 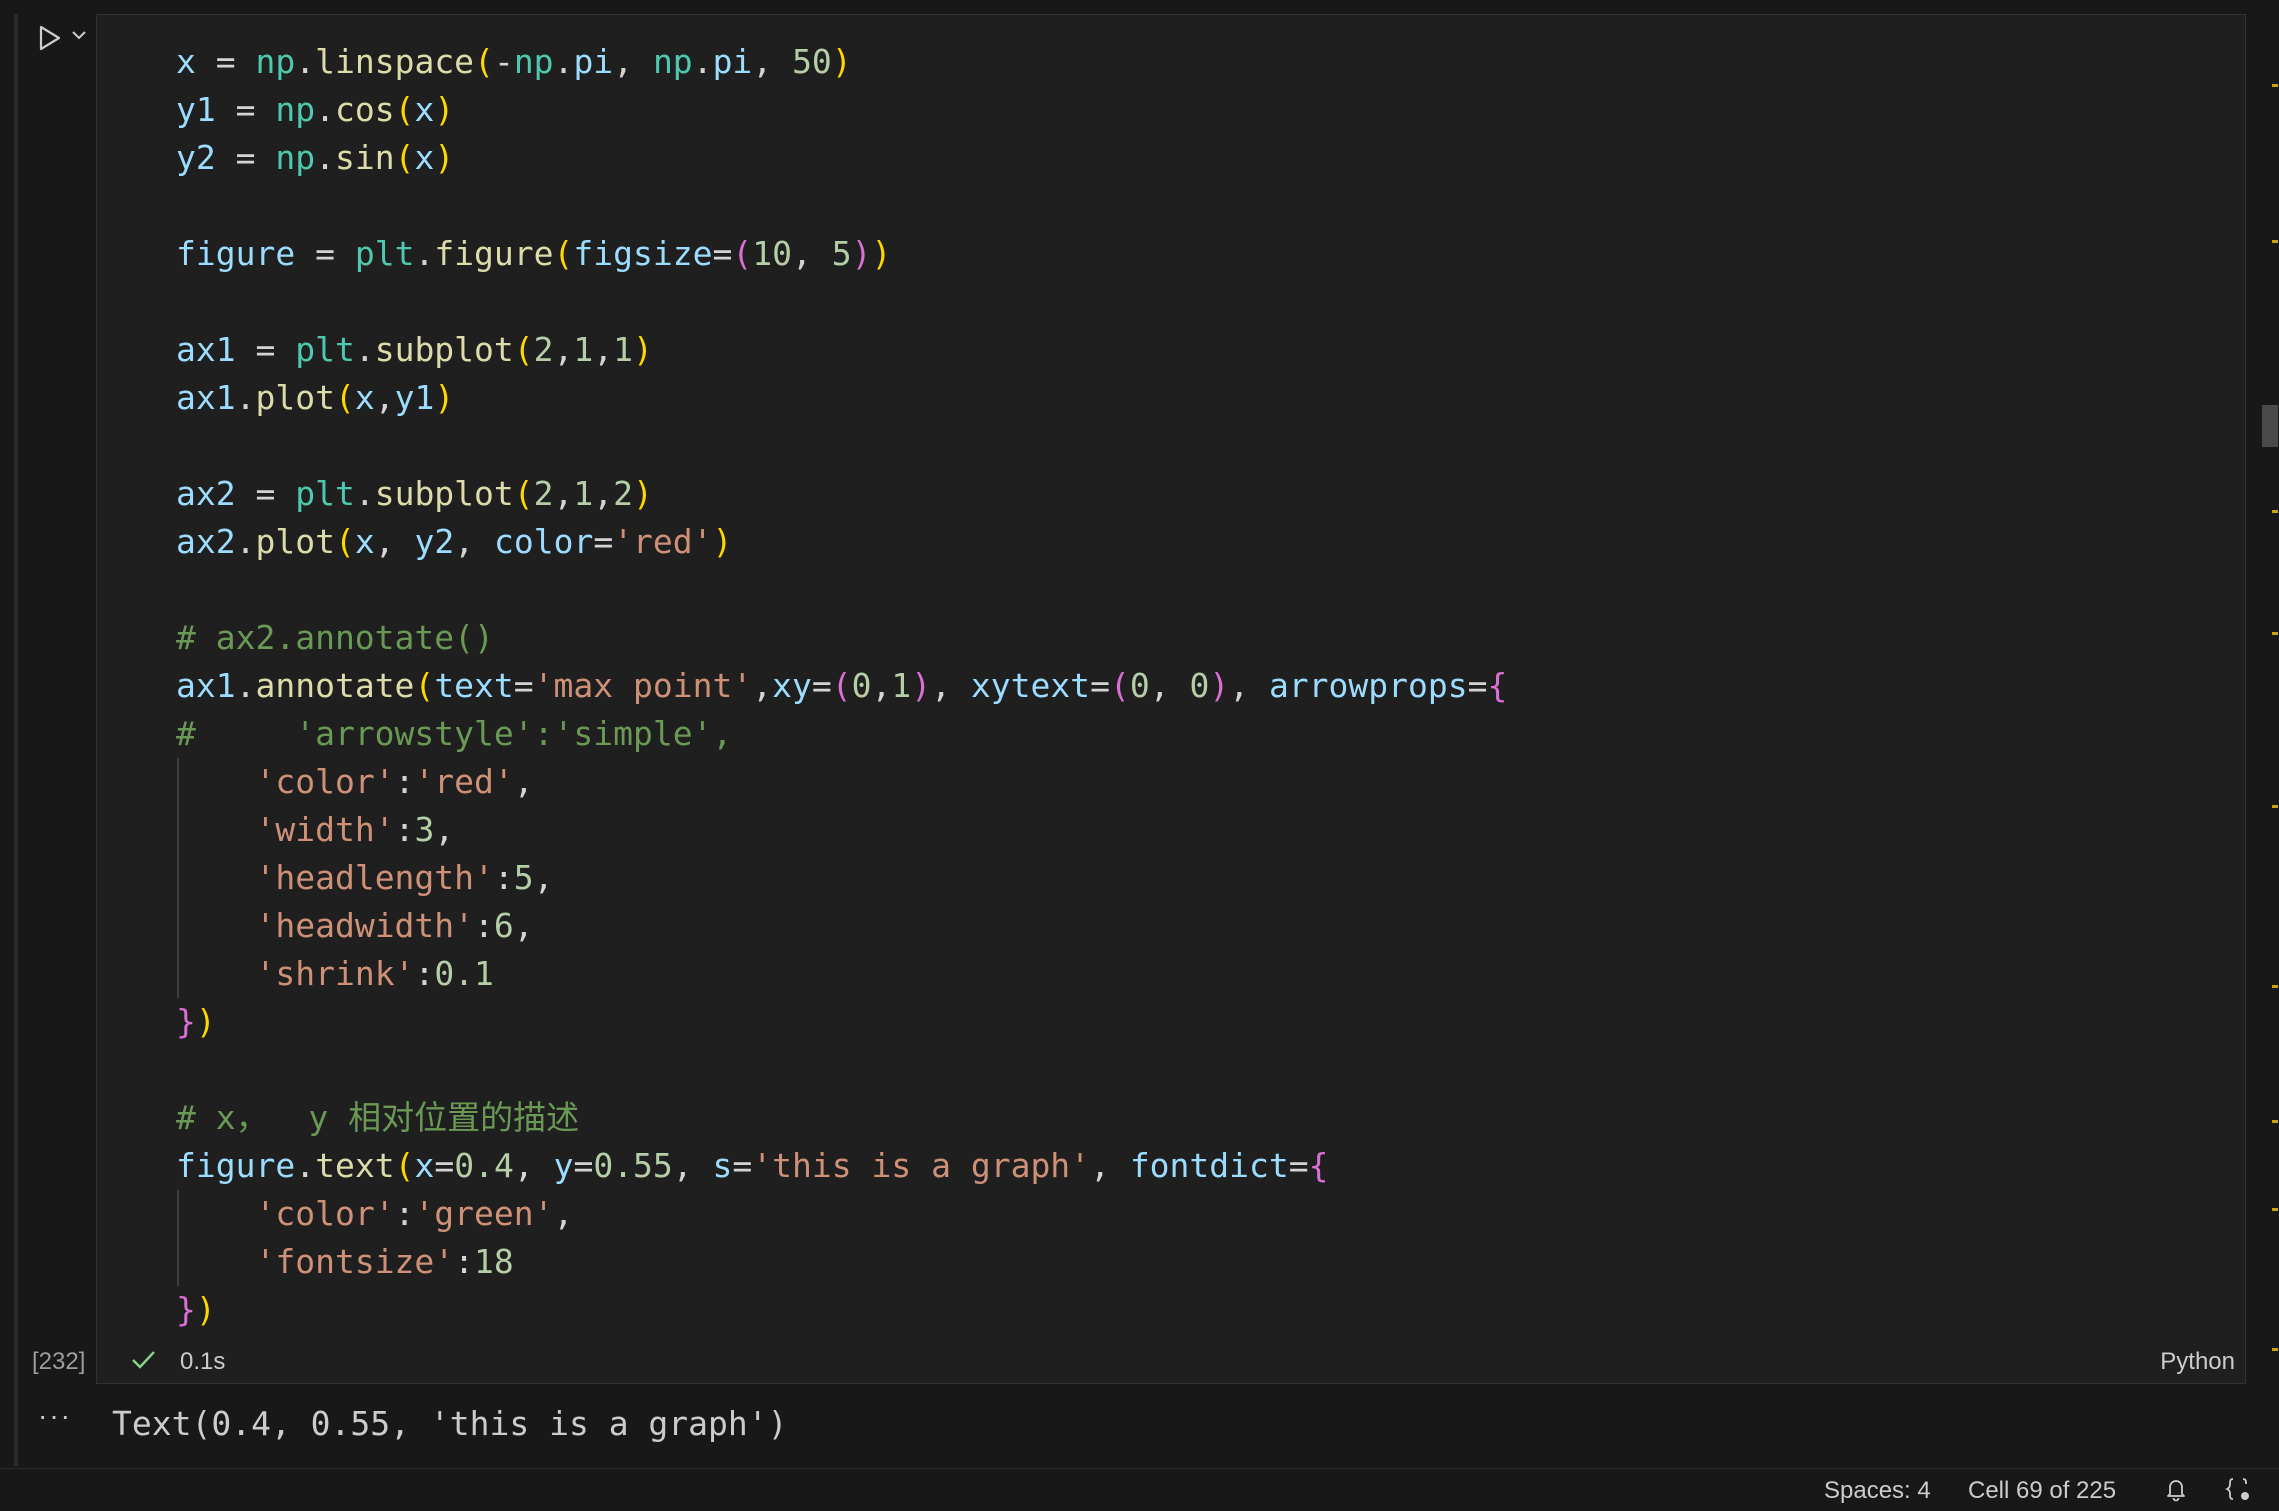 I want to click on execution-duration: 0.1s, so click(x=203, y=1361).